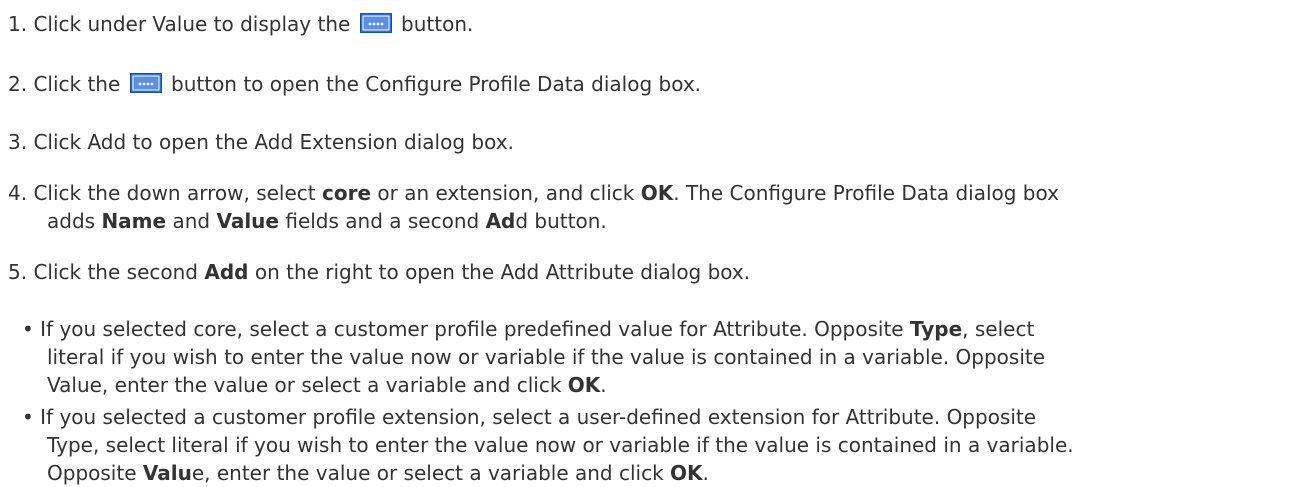 The width and height of the screenshot is (1297, 487). I want to click on step-number: 4., so click(18, 193).